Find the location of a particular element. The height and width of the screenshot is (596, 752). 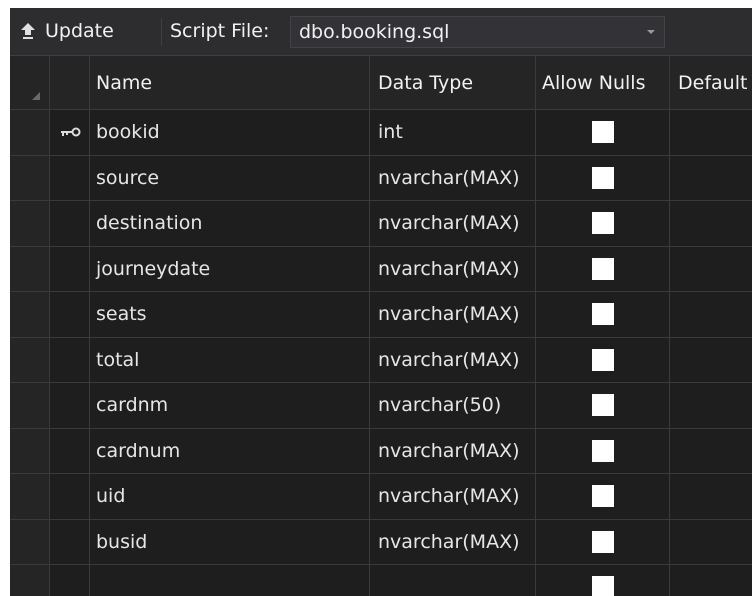

table-row: source nvarchar(MAX) is located at coordinates (381, 178).